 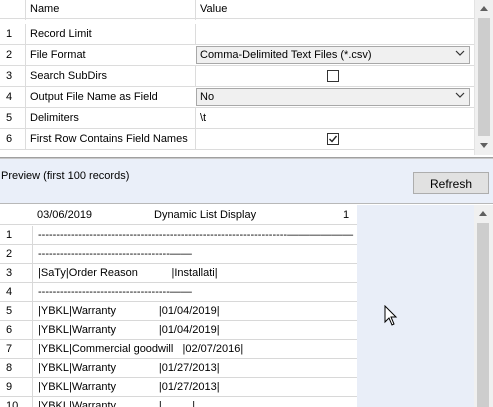 I want to click on header-index-cell, so click(x=12, y=10).